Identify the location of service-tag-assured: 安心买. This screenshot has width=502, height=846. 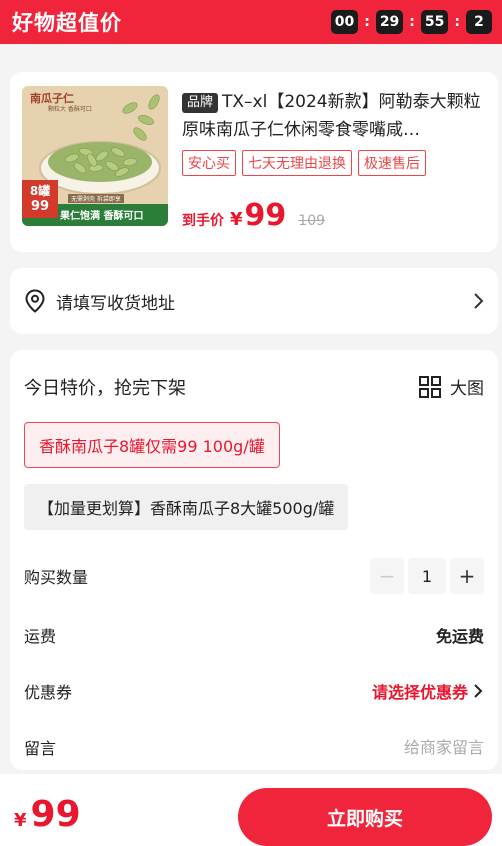
(209, 163).